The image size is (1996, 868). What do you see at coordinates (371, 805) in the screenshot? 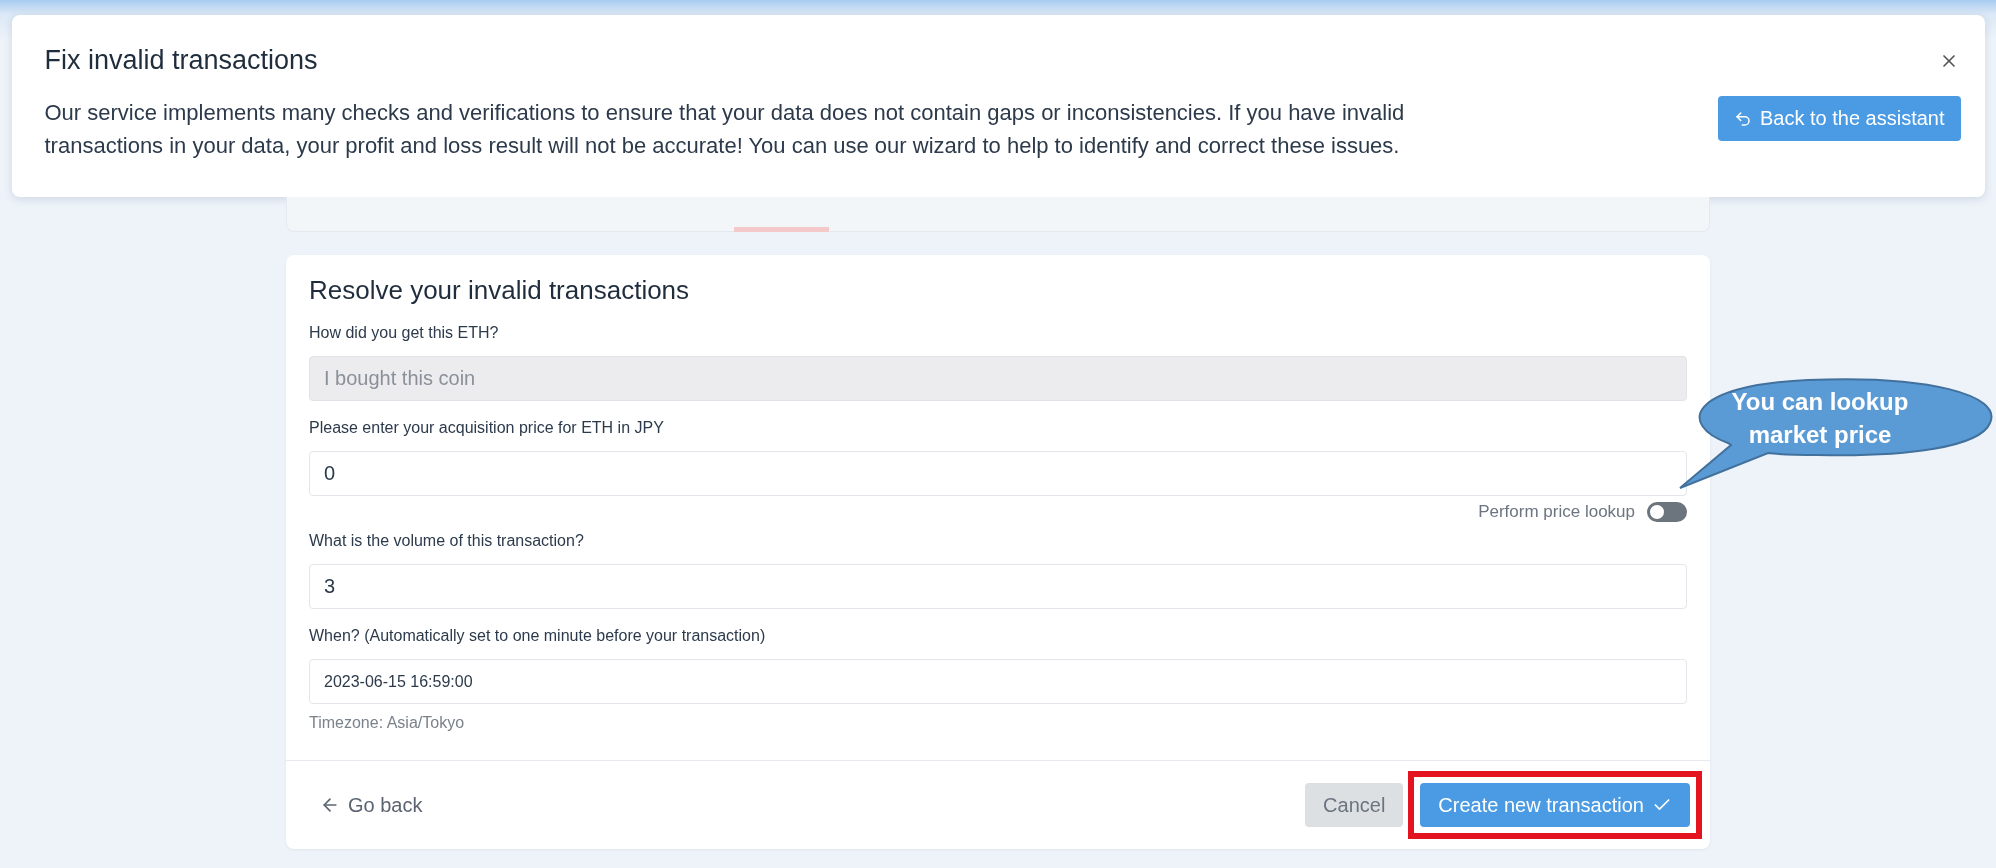
I see `go-back-button: Go back` at bounding box center [371, 805].